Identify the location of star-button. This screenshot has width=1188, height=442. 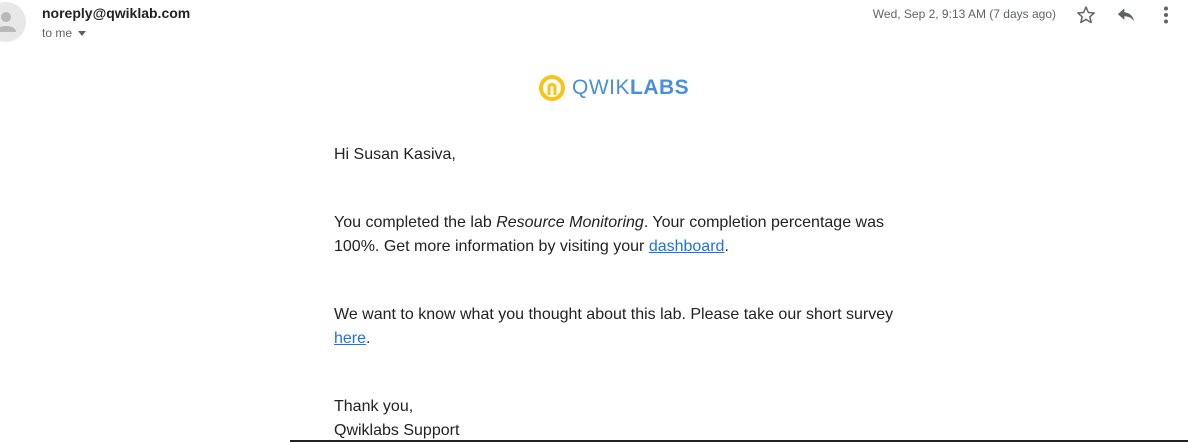
(1086, 15).